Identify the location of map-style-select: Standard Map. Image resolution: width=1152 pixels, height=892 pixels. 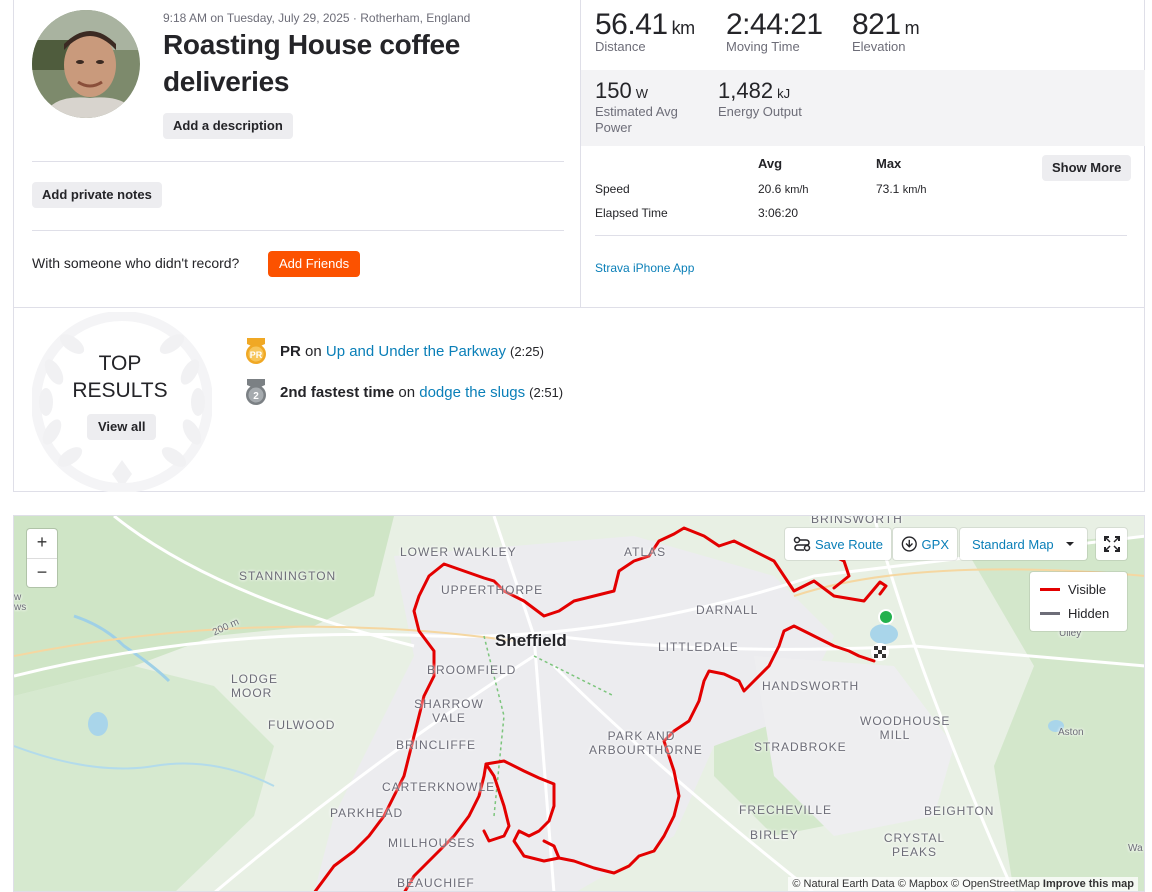
(1023, 544).